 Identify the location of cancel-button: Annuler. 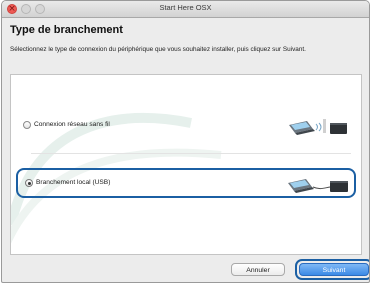
(258, 269).